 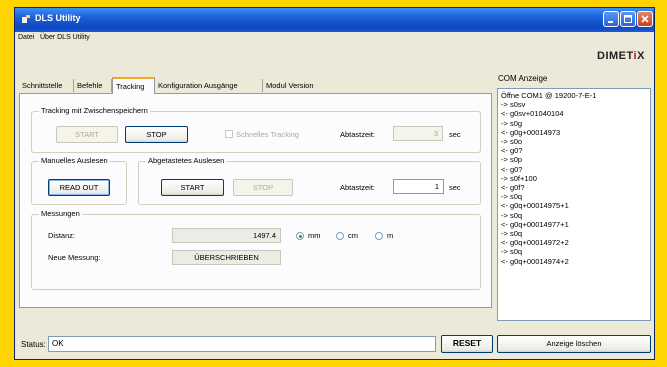 I want to click on com-line: <- g0q+00014974+2, so click(x=535, y=261).